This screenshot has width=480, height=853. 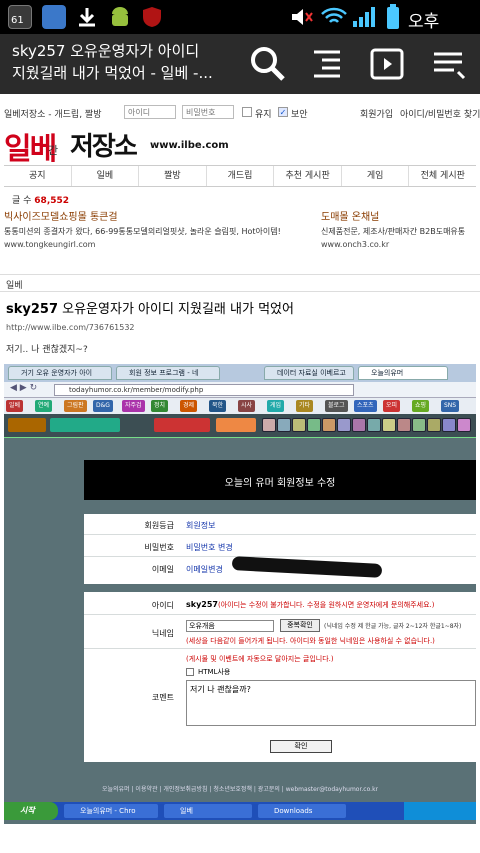 What do you see at coordinates (106, 176) in the screenshot?
I see `tab-ilbe: 일베` at bounding box center [106, 176].